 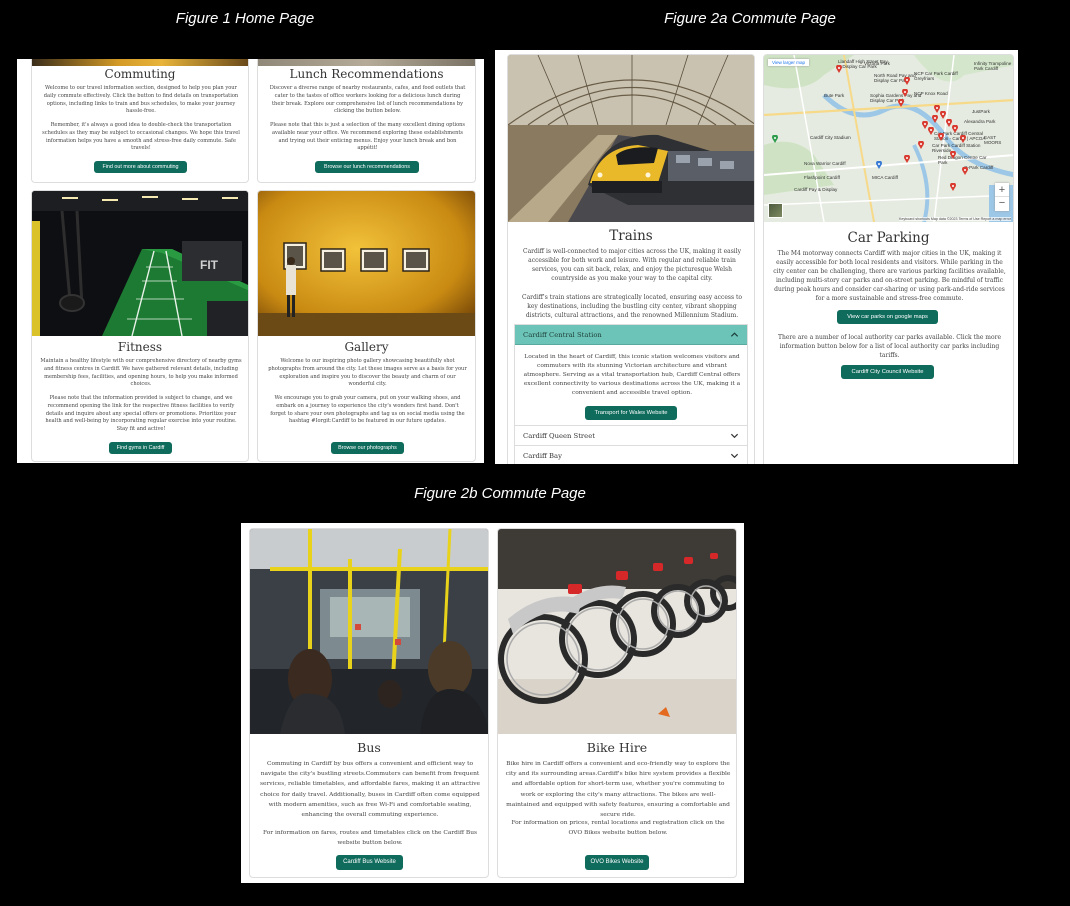 I want to click on bike-illustration, so click(x=617, y=631).